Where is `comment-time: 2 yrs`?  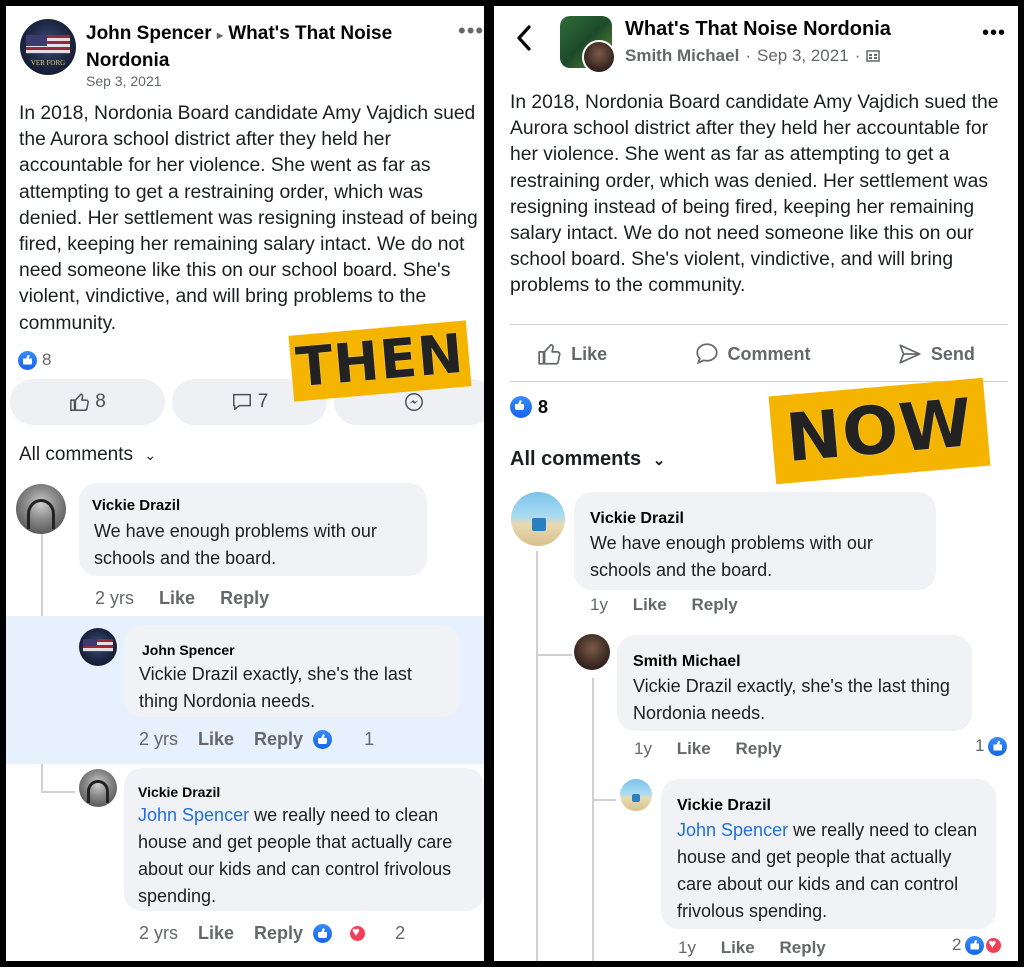 comment-time: 2 yrs is located at coordinates (114, 598).